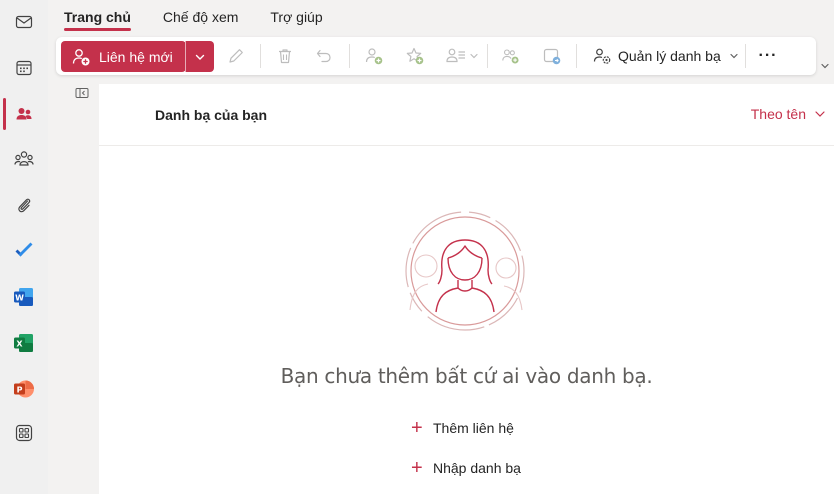  Describe the element at coordinates (768, 56) in the screenshot. I see `more-options-button: ···` at that location.